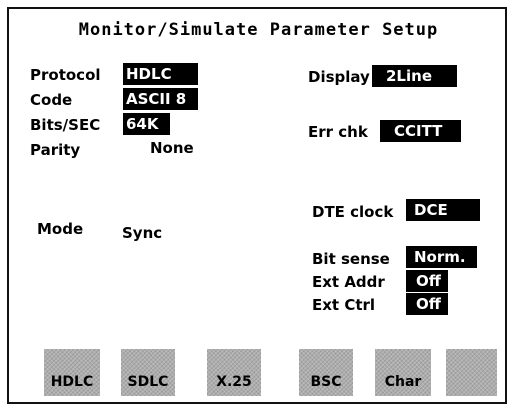 This screenshot has height=415, width=517. I want to click on softkey-char: Char, so click(403, 372).